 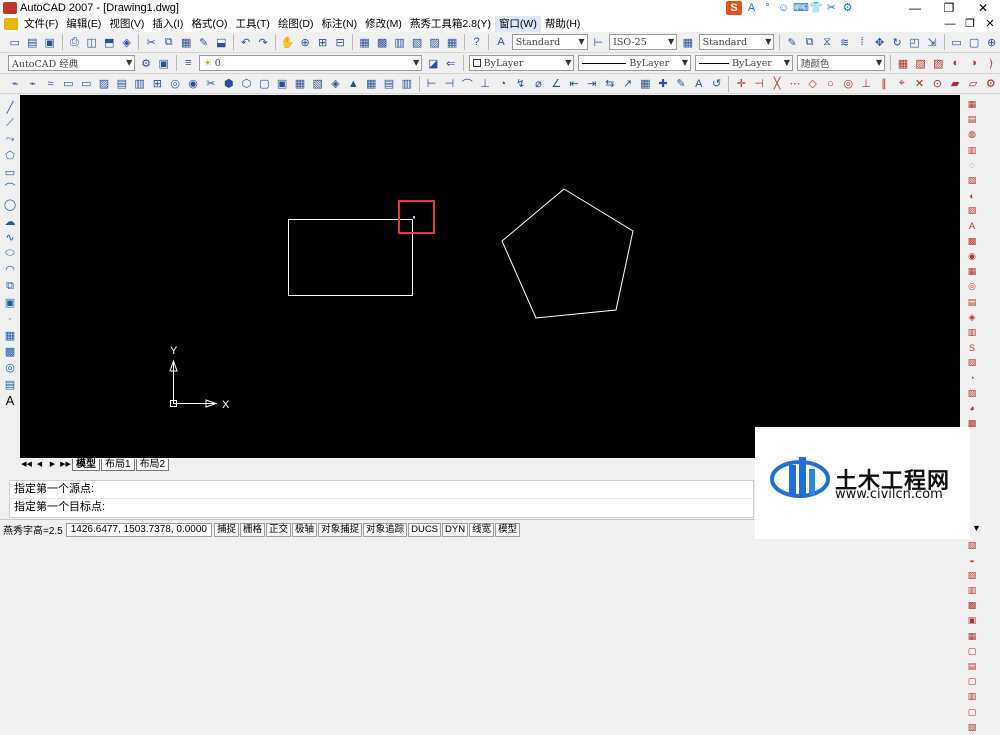 What do you see at coordinates (51, 84) in the screenshot?
I see `tool-c-icon: ≈` at bounding box center [51, 84].